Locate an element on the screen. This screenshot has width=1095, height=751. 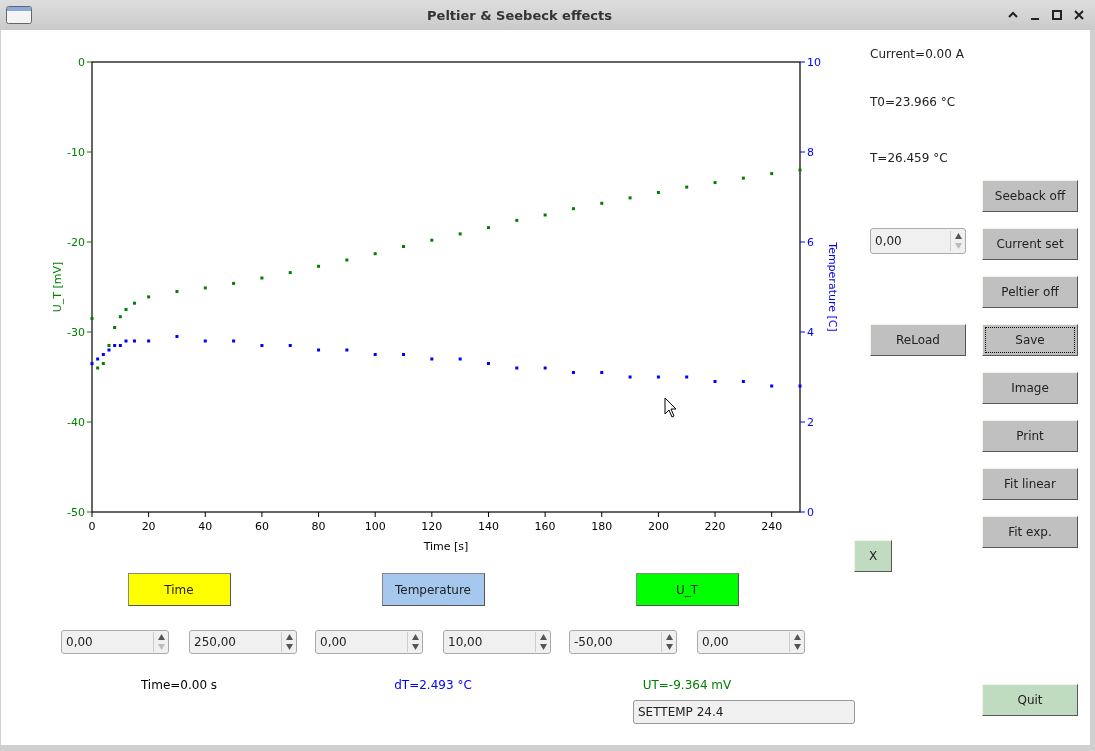
side-button: Seeback off is located at coordinates (1030, 196).